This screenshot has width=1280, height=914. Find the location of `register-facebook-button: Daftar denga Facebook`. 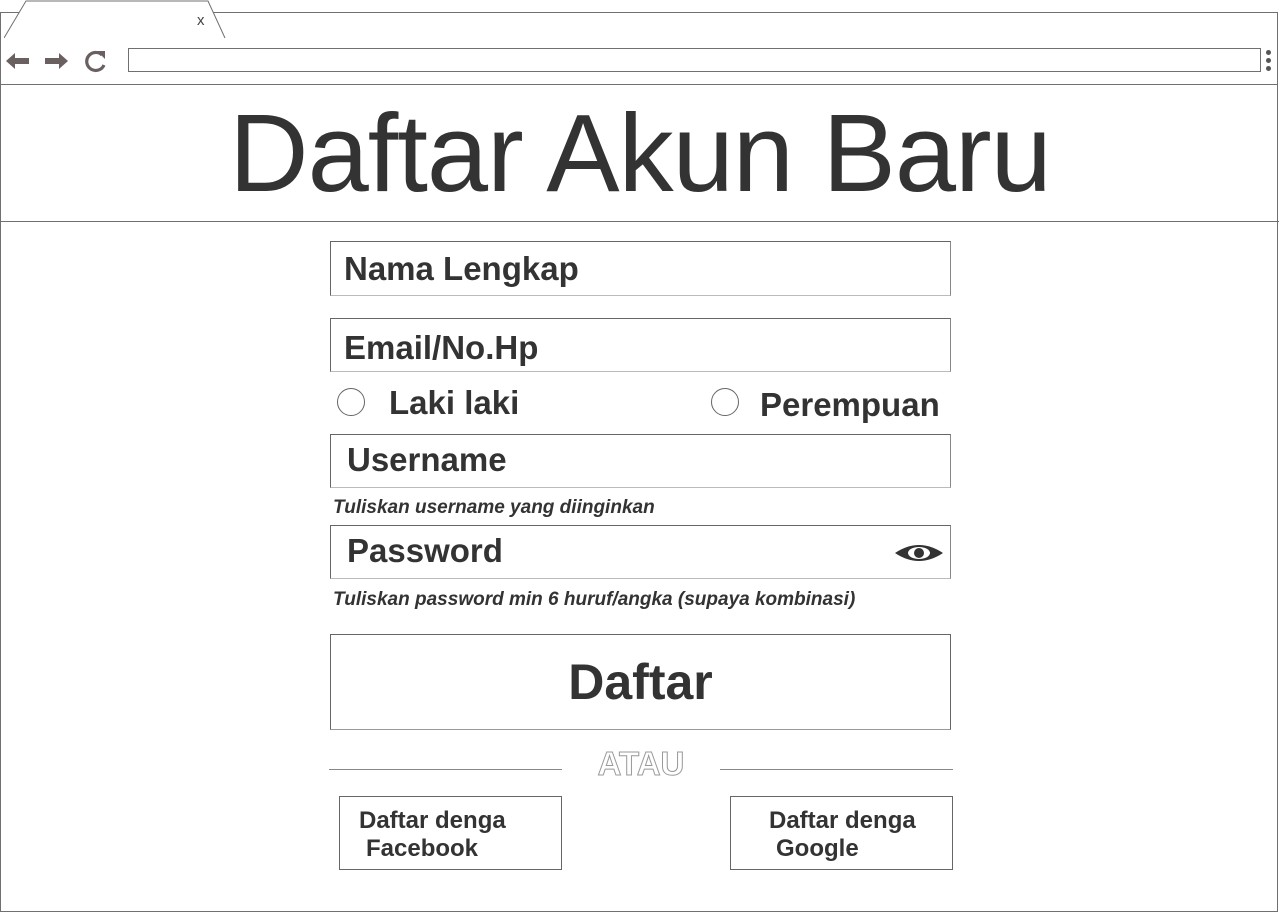

register-facebook-button: Daftar denga Facebook is located at coordinates (450, 833).